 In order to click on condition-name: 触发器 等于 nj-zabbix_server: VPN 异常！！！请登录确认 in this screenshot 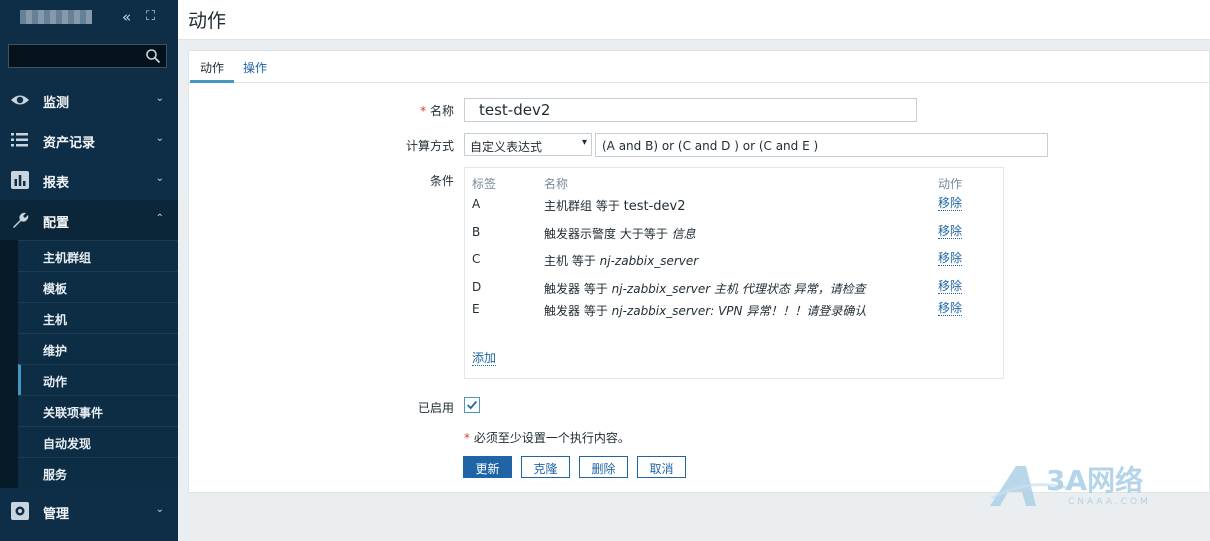, I will do `click(705, 310)`.